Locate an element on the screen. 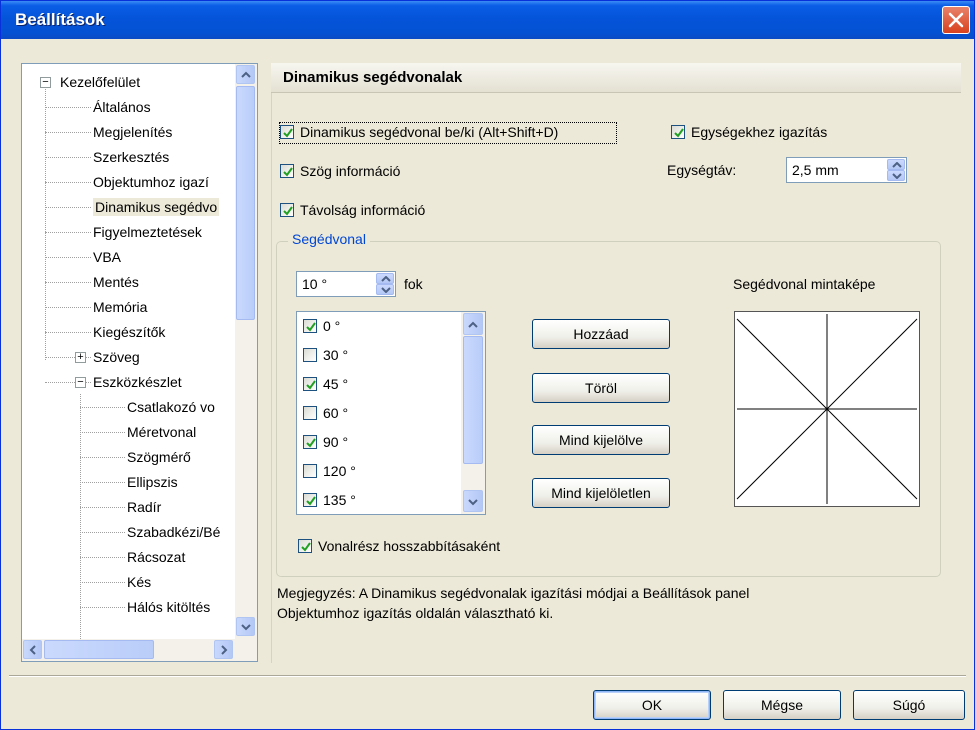 This screenshot has height=730, width=975. scroll-right-button is located at coordinates (223, 649).